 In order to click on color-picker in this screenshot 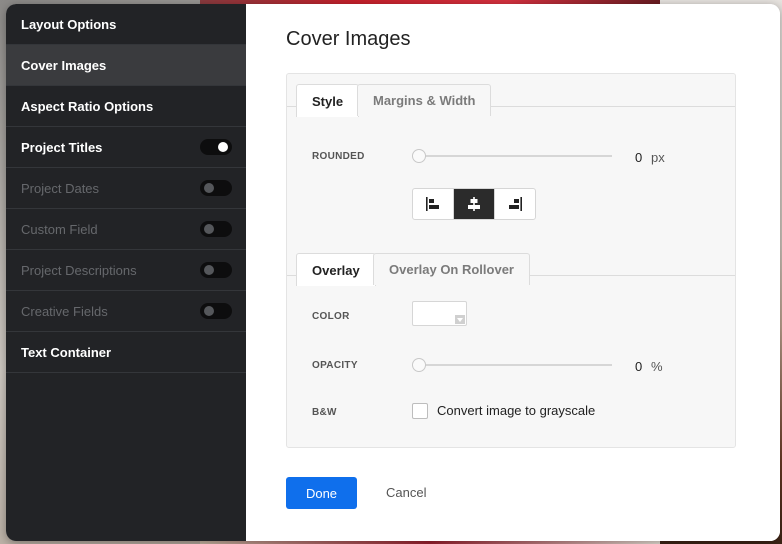, I will do `click(439, 313)`.